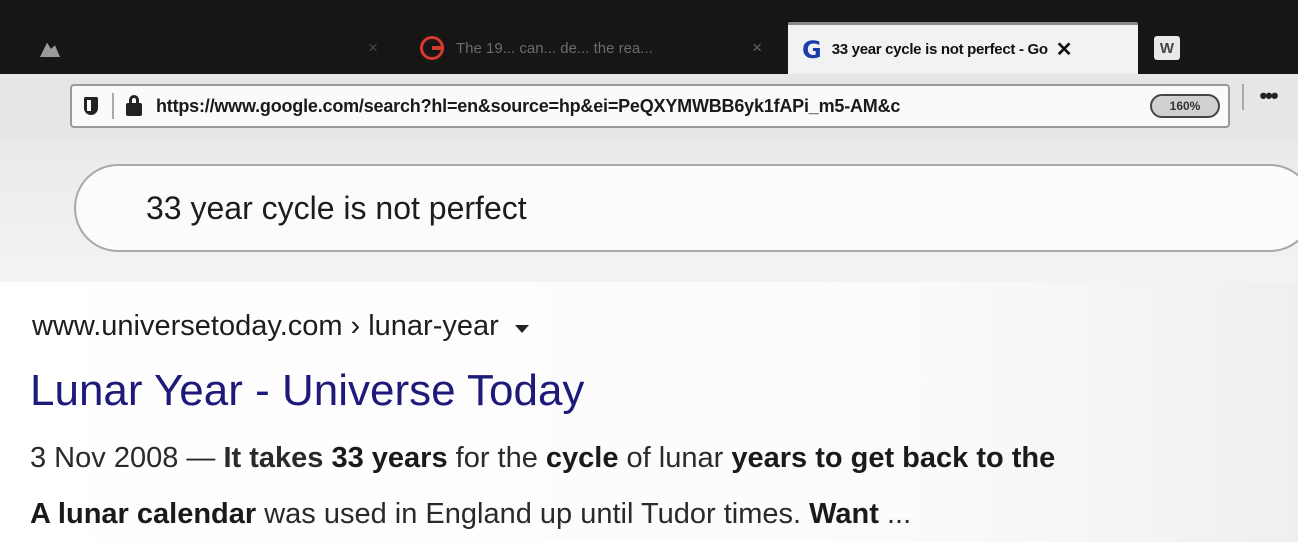  Describe the element at coordinates (277, 458) in the screenshot. I see `snippet-bold-text: It takes` at that location.